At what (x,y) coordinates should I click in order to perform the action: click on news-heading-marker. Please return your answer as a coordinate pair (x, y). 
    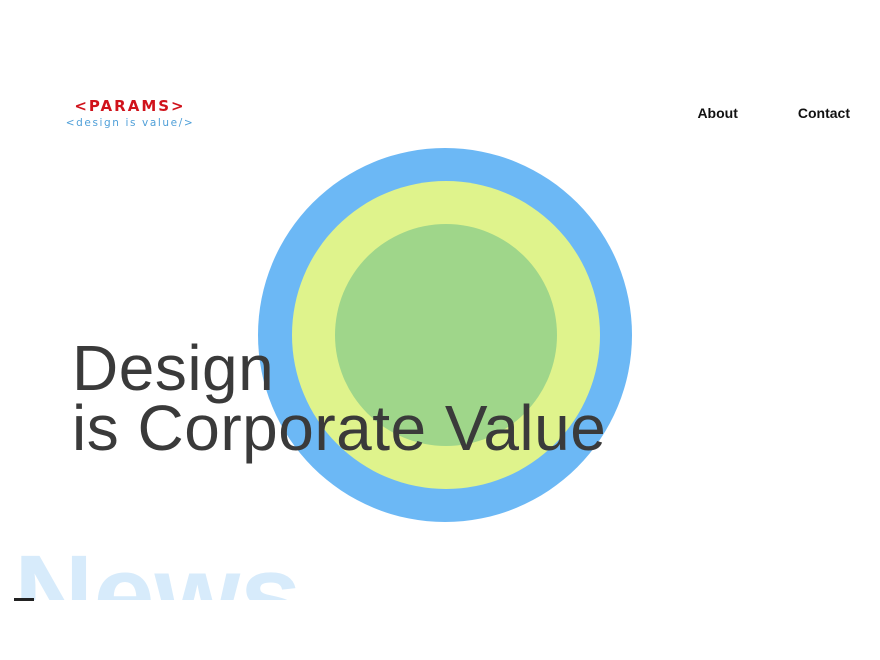
    Looking at the image, I should click on (24, 599).